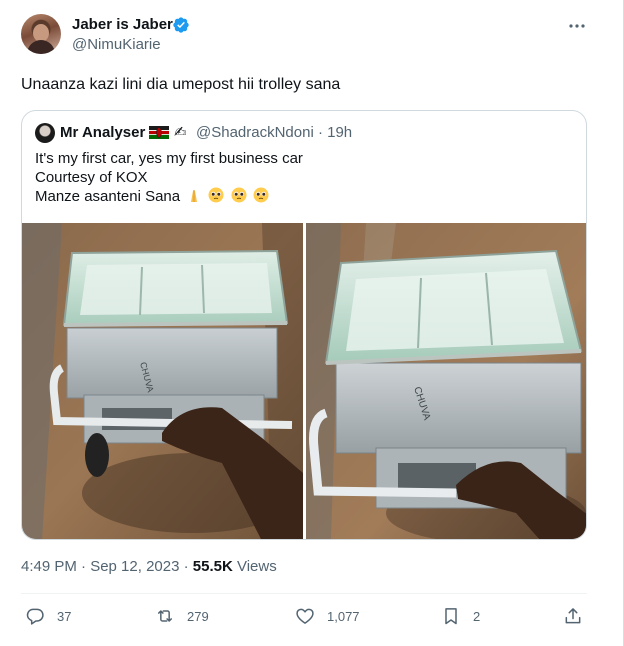  I want to click on tweet-actions: 37 279 1,077 2, so click(311, 618).